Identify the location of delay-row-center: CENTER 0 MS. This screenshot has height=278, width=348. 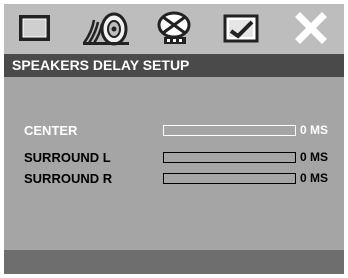
(182, 130).